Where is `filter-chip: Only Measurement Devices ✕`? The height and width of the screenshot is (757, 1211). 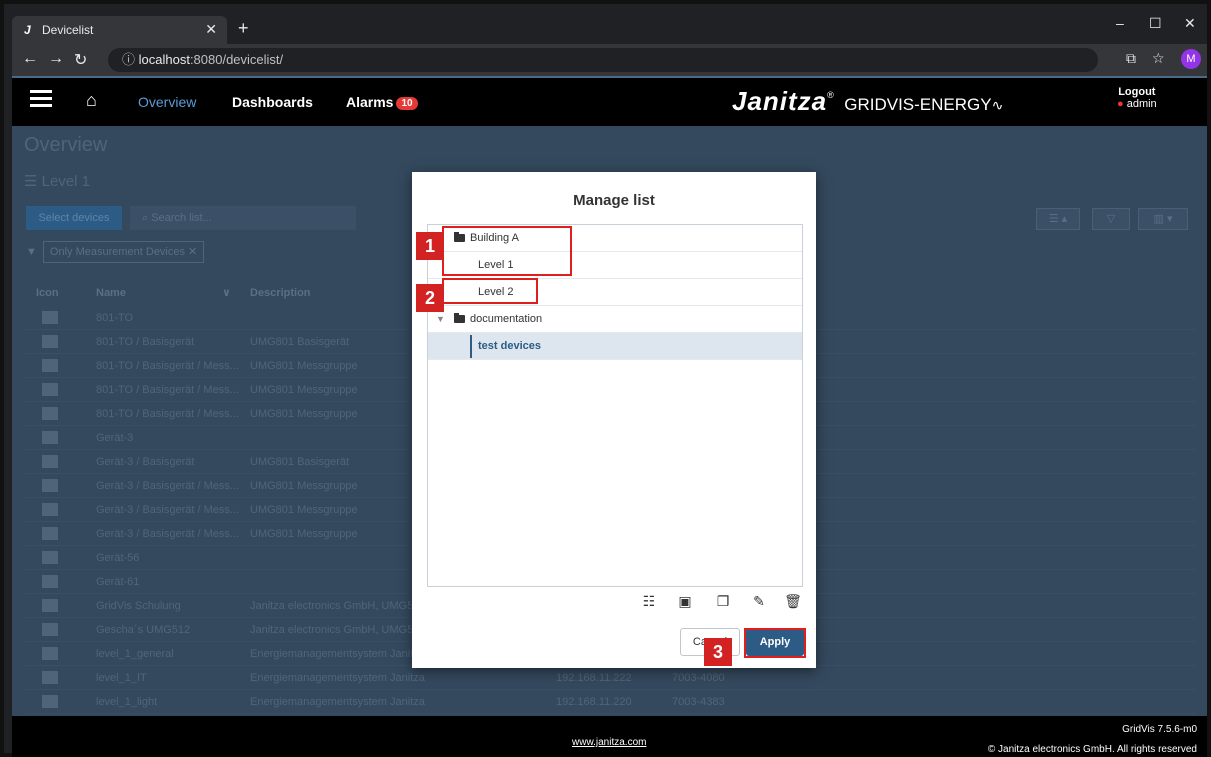 filter-chip: Only Measurement Devices ✕ is located at coordinates (123, 252).